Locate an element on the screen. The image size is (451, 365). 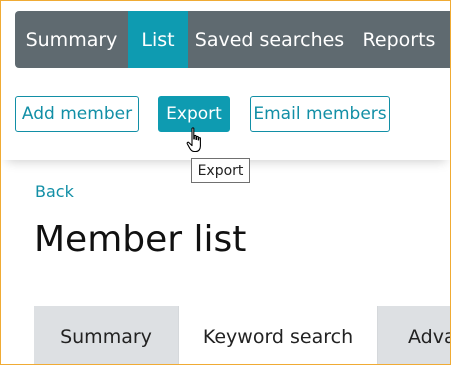
search-tab-keyword: Keyword search is located at coordinates (278, 335).